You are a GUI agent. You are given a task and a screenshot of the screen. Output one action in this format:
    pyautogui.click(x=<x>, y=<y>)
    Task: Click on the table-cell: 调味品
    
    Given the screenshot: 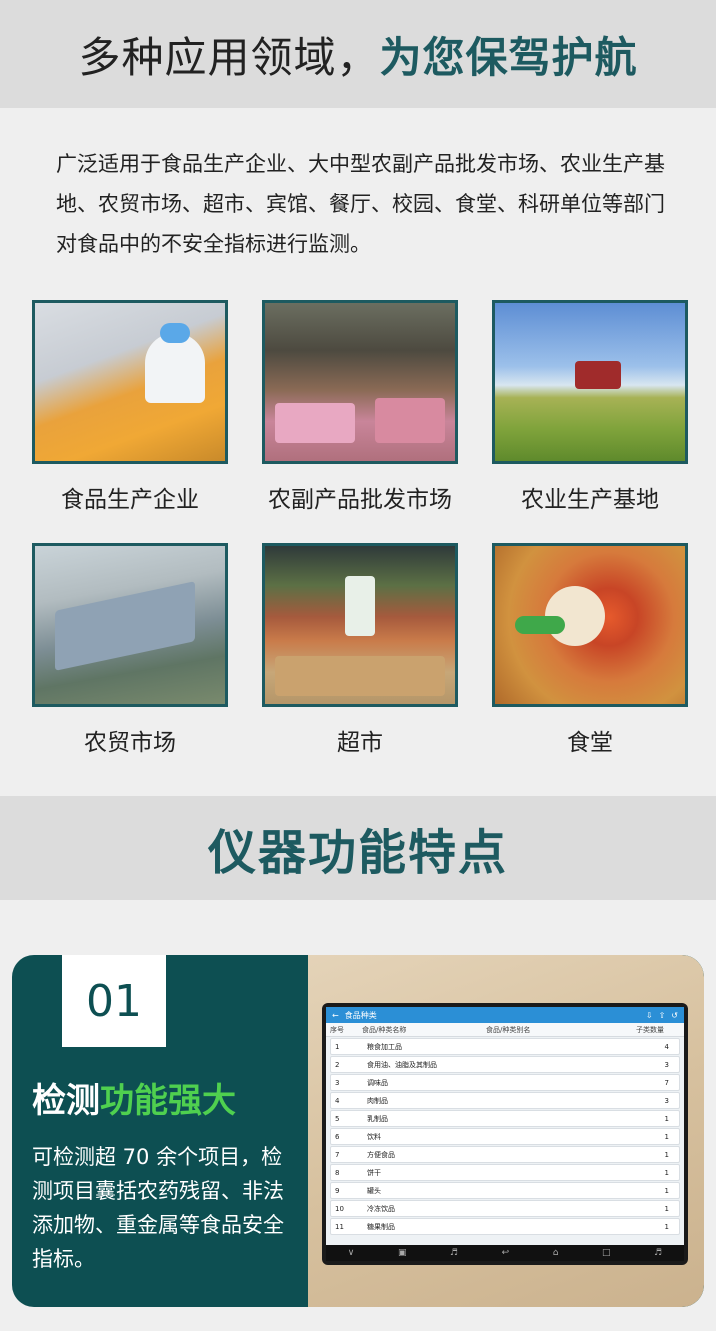 What is the action you would take?
    pyautogui.click(x=377, y=1082)
    